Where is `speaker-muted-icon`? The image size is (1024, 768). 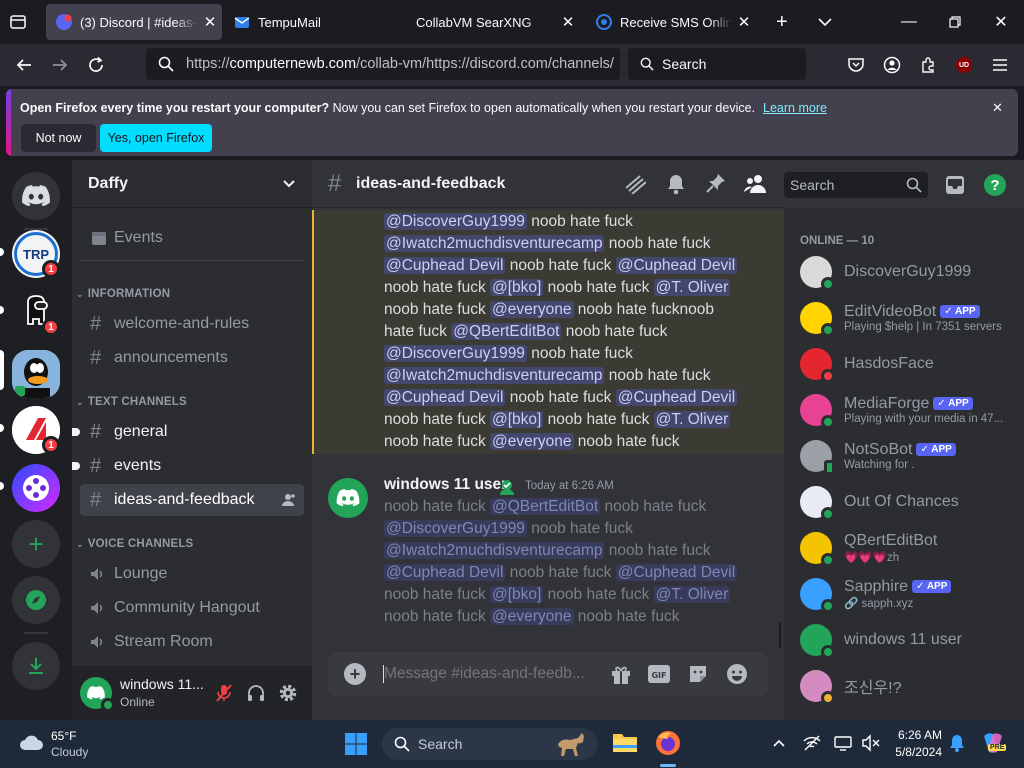
speaker-muted-icon is located at coordinates (871, 743).